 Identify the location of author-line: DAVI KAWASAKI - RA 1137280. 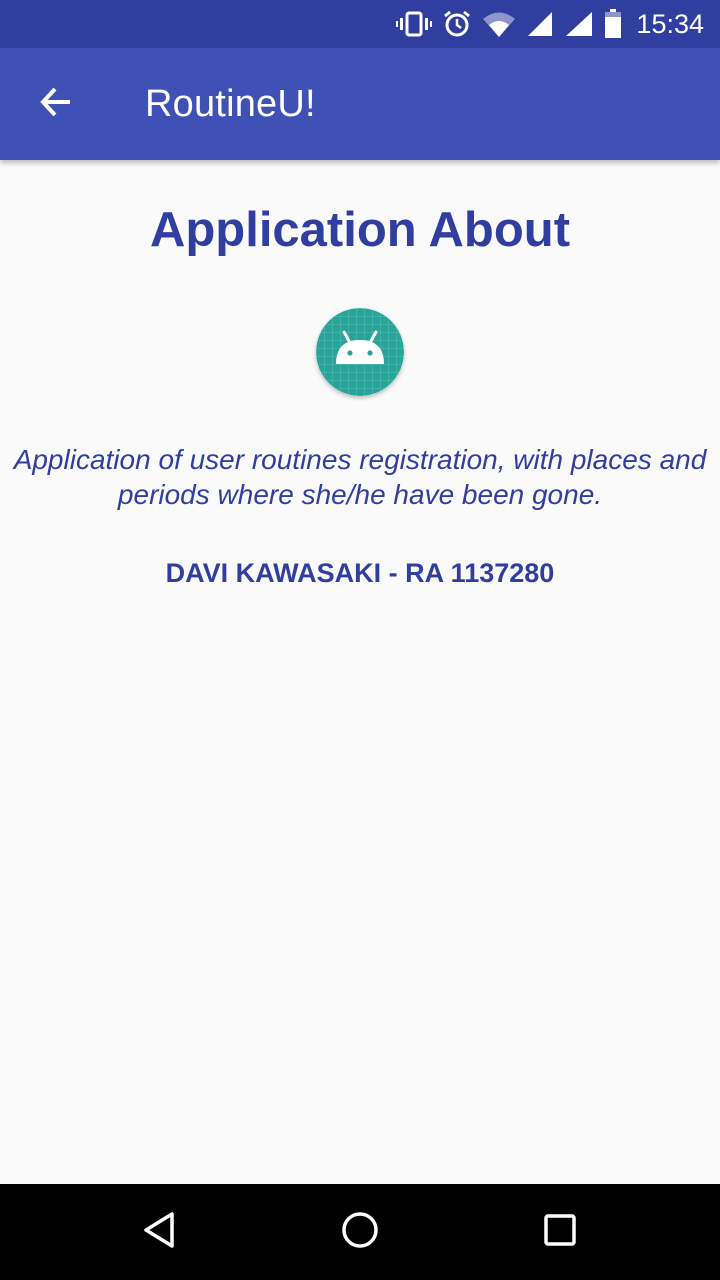
(360, 573).